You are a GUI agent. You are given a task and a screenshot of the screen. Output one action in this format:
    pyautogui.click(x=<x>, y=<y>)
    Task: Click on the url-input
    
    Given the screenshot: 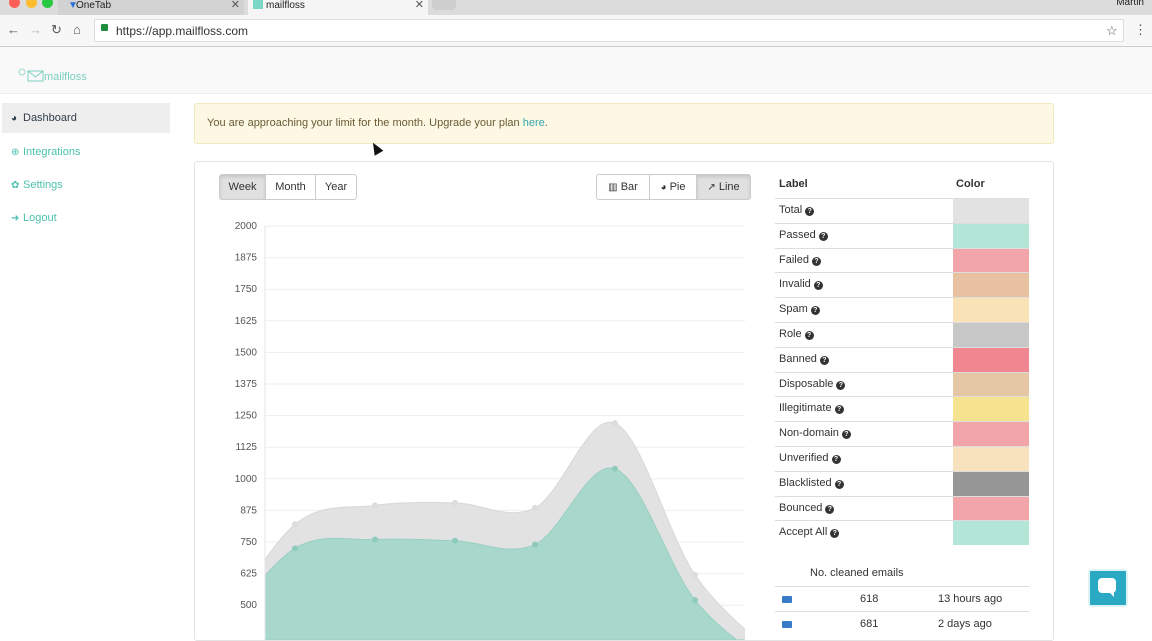 What is the action you would take?
    pyautogui.click(x=609, y=30)
    